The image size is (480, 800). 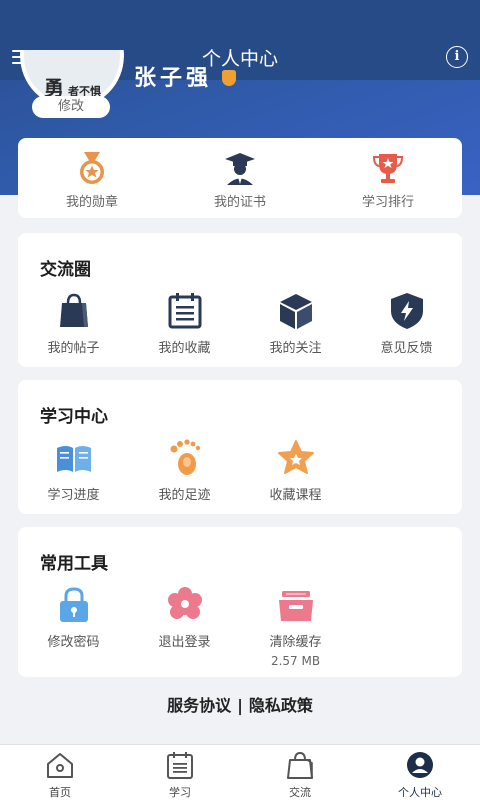 What do you see at coordinates (420, 765) in the screenshot?
I see `person-icon` at bounding box center [420, 765].